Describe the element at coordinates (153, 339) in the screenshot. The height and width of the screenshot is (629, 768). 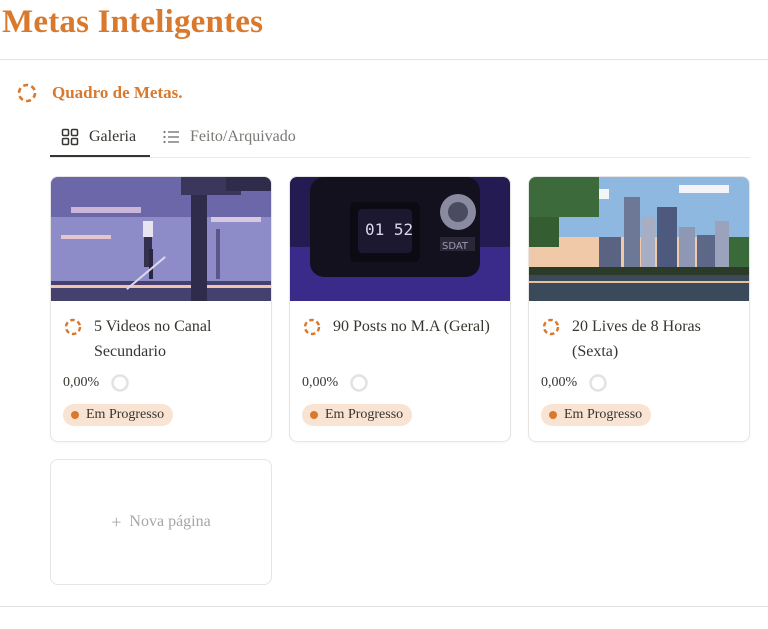
I see `card-title: 5 Videos no Canal Secundario` at that location.